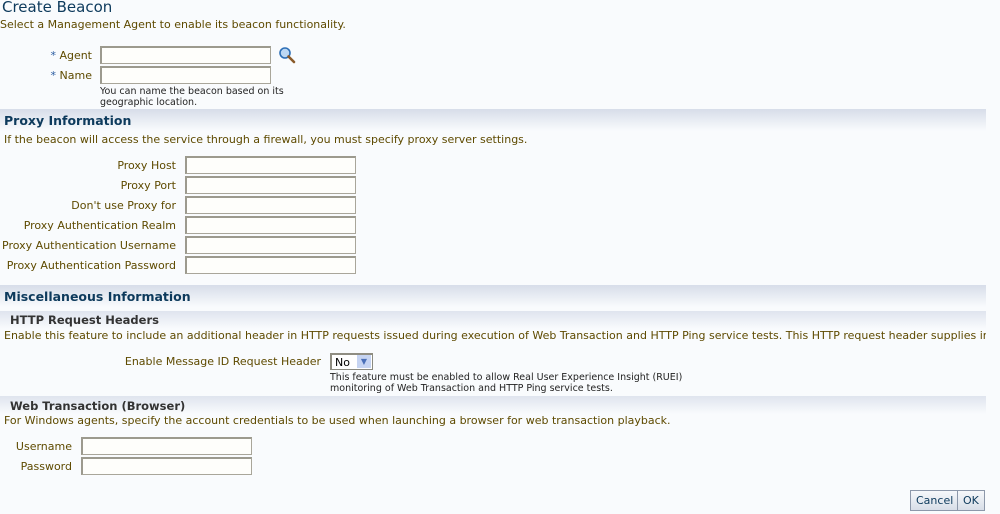  What do you see at coordinates (166, 466) in the screenshot?
I see `password-input` at bounding box center [166, 466].